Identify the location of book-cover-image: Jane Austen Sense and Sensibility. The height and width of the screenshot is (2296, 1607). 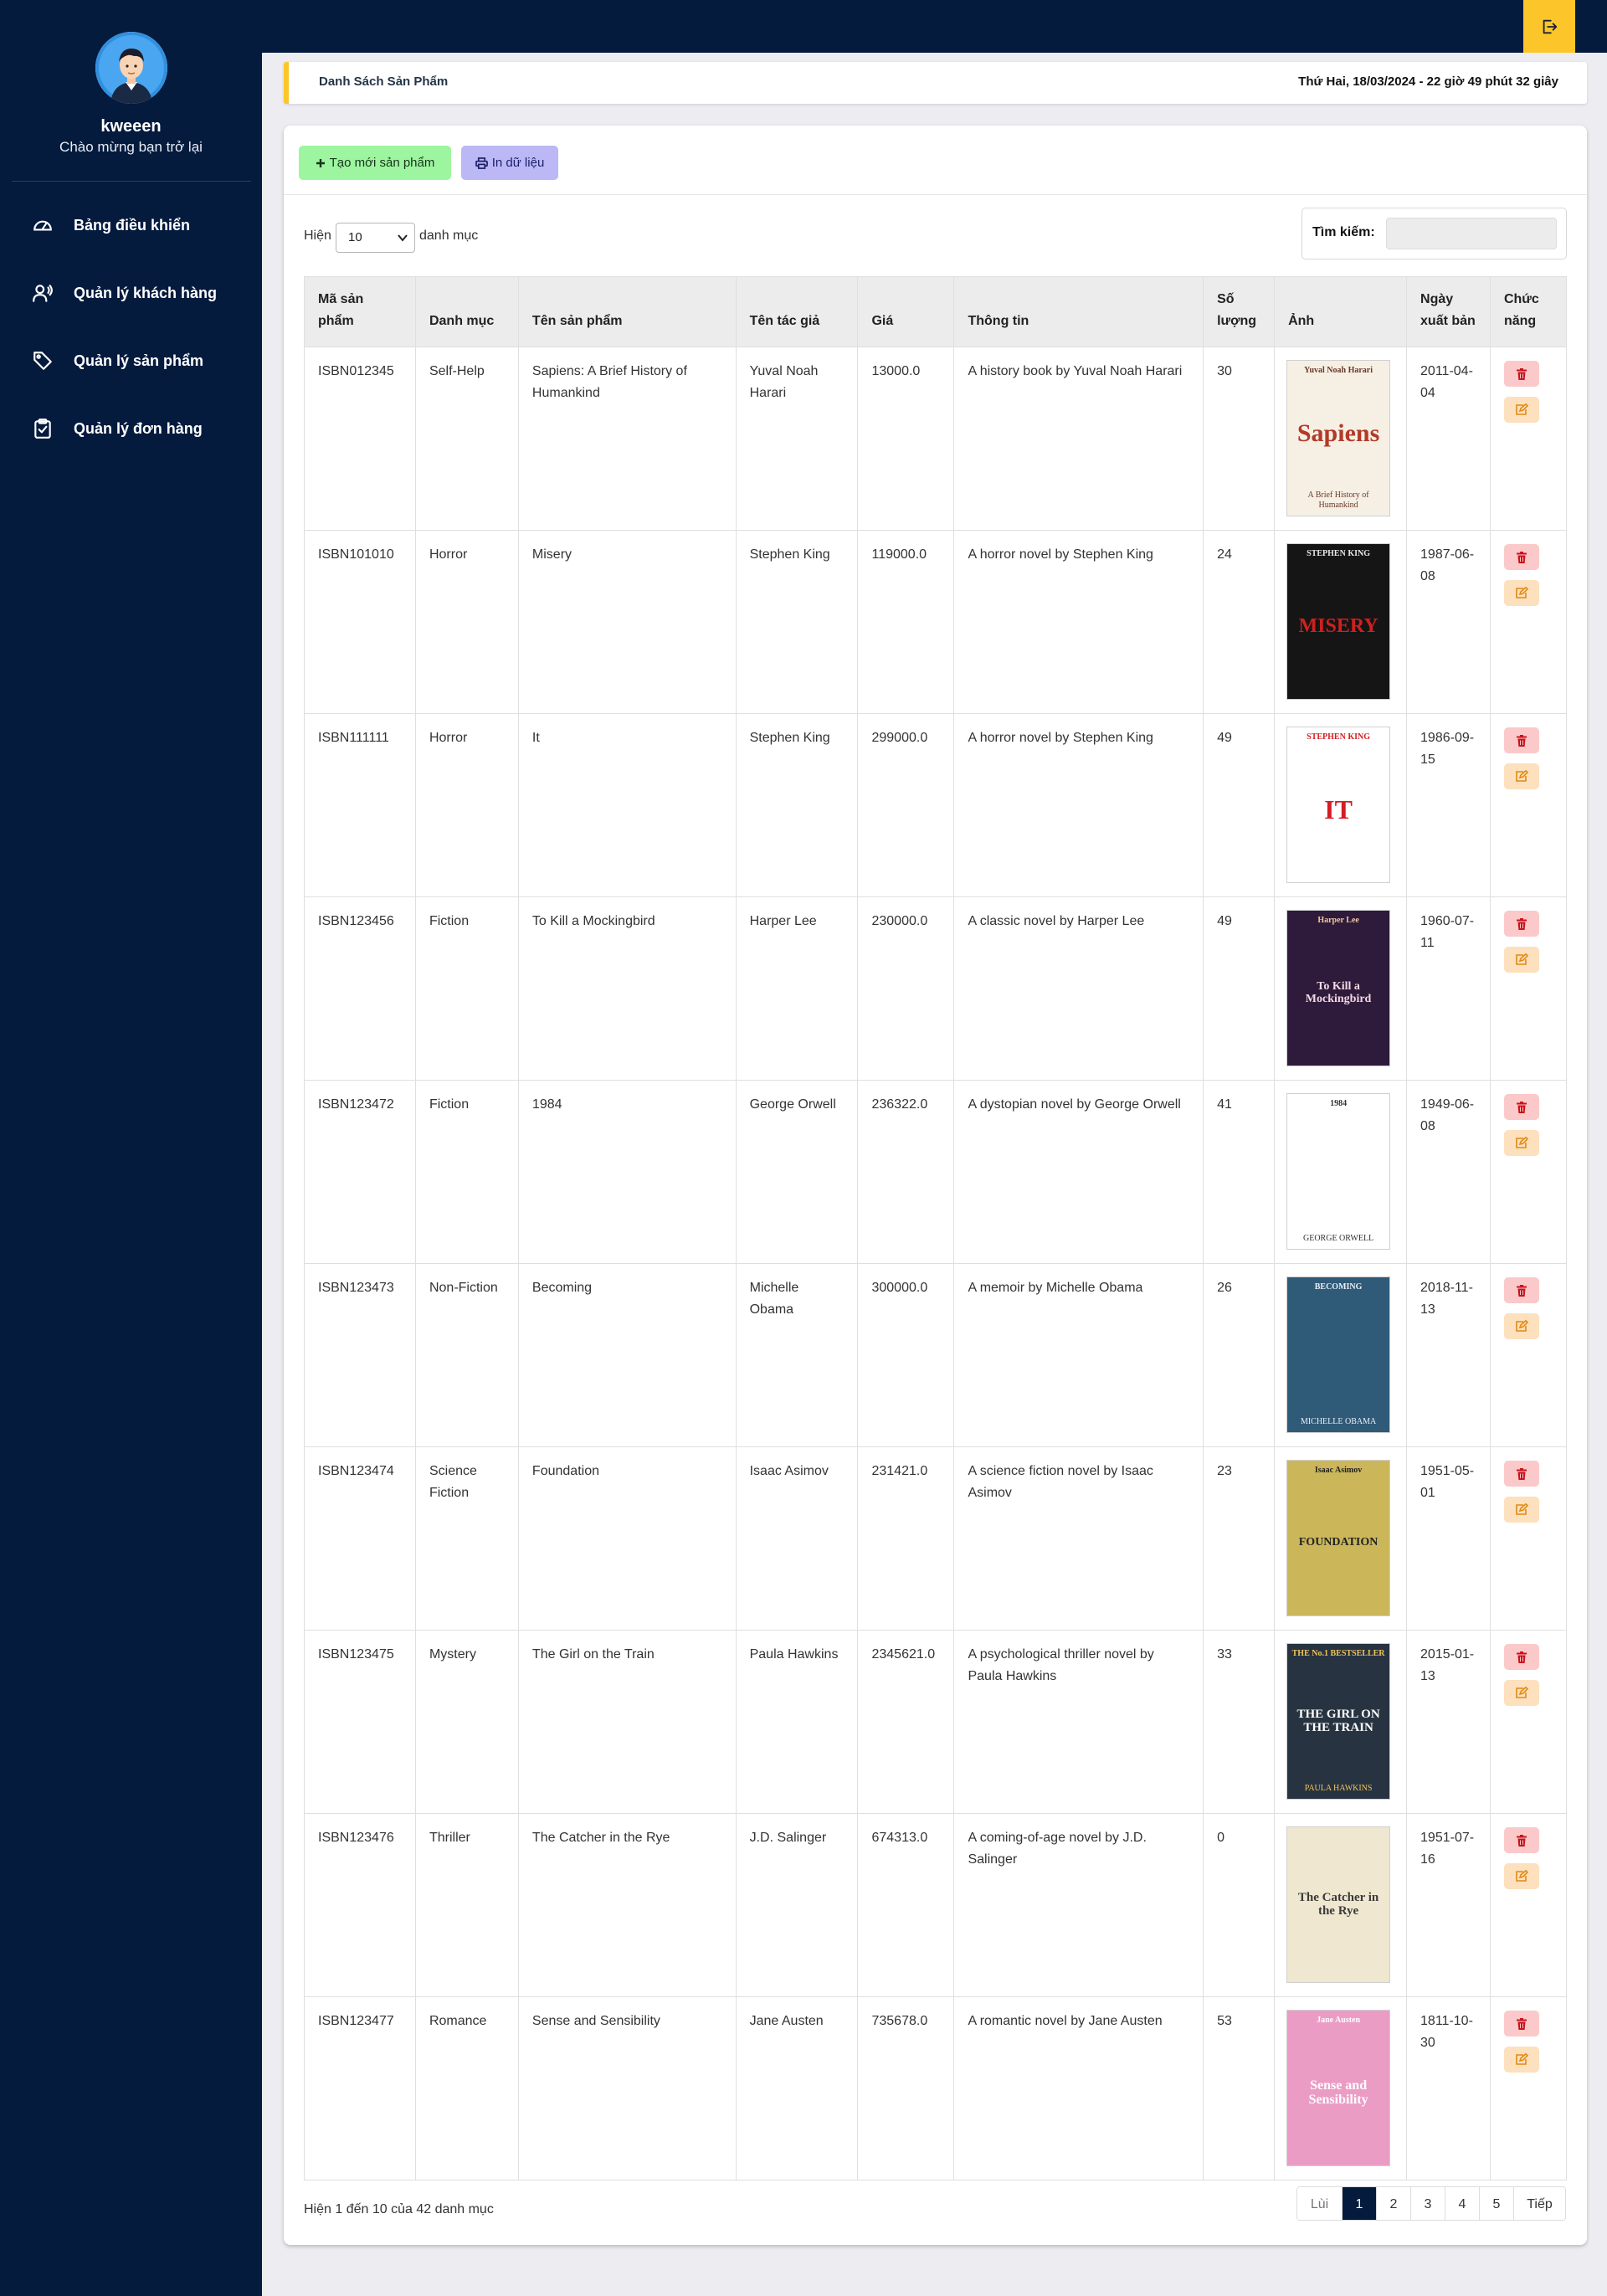
(1338, 2088).